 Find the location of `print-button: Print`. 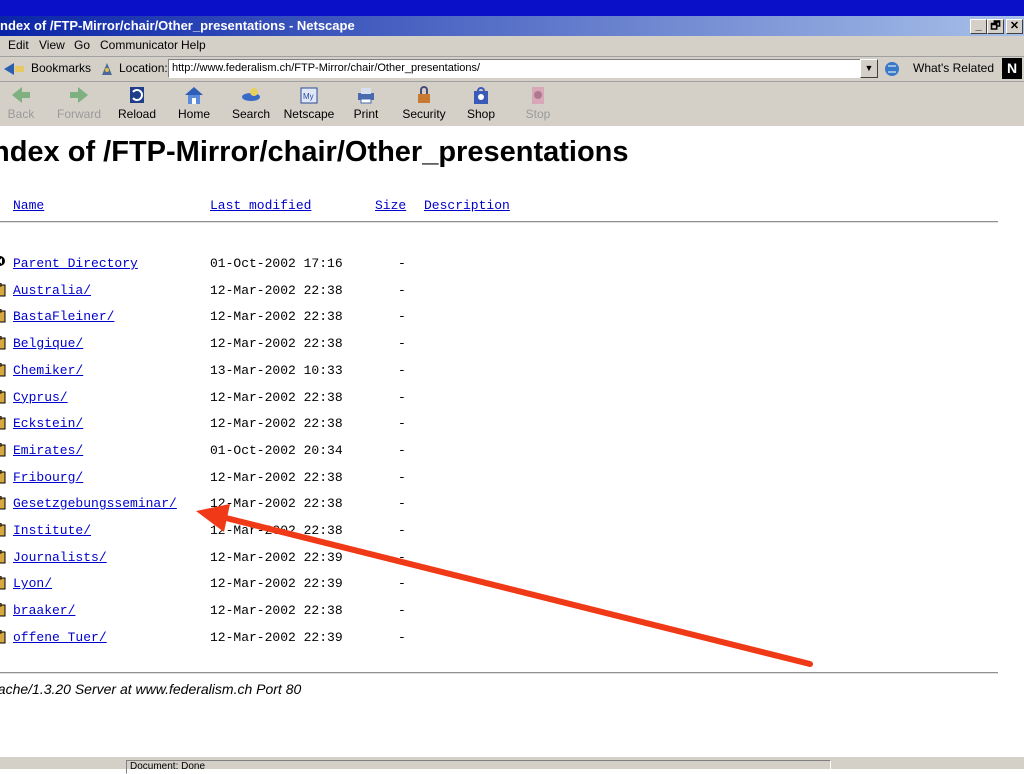

print-button: Print is located at coordinates (366, 104).